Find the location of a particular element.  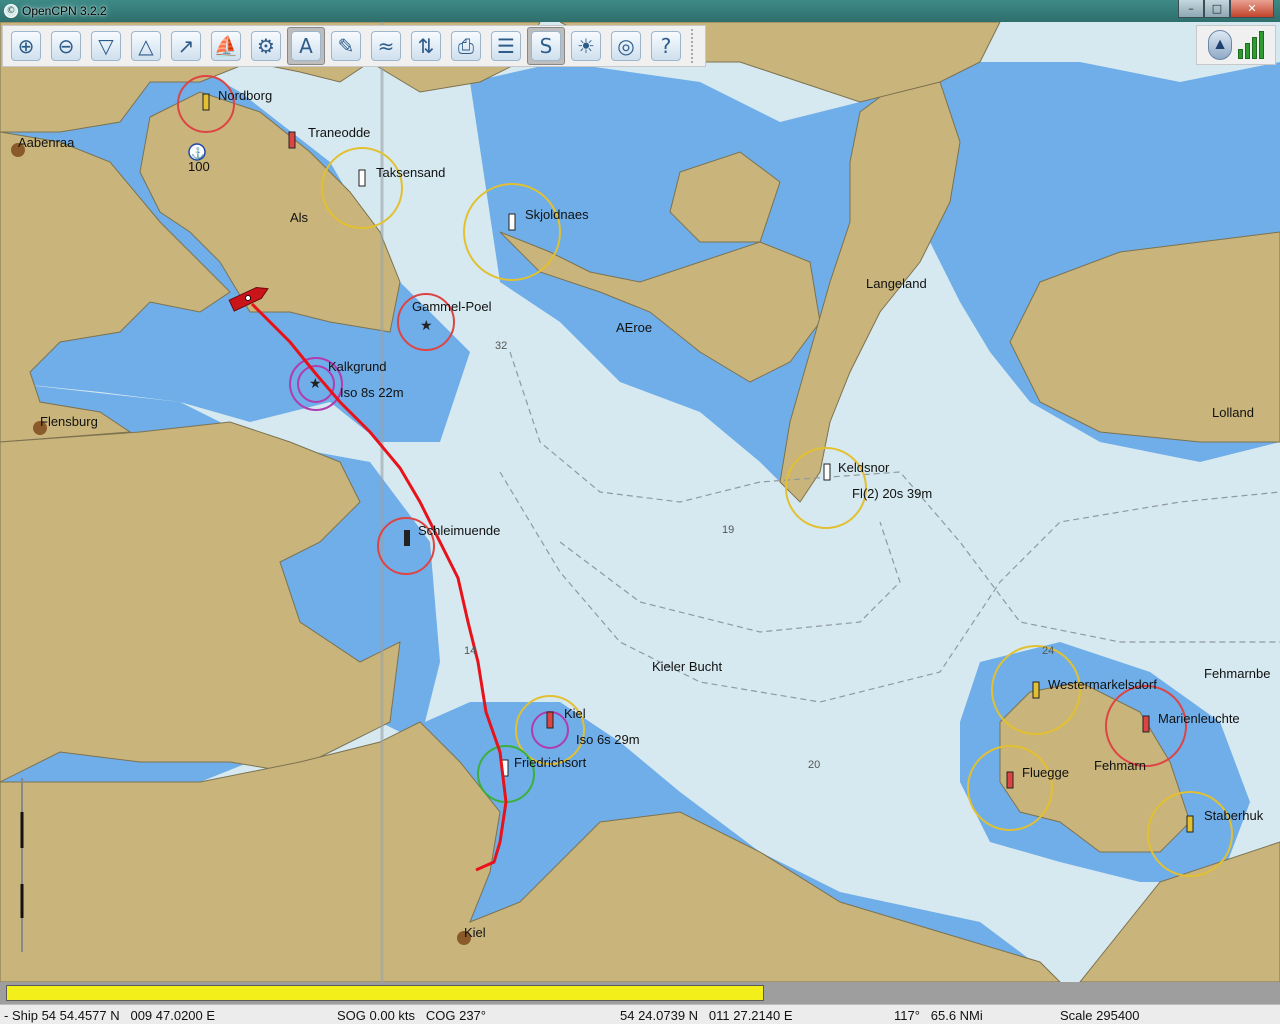

scale-in-button: ▽ is located at coordinates (106, 46).